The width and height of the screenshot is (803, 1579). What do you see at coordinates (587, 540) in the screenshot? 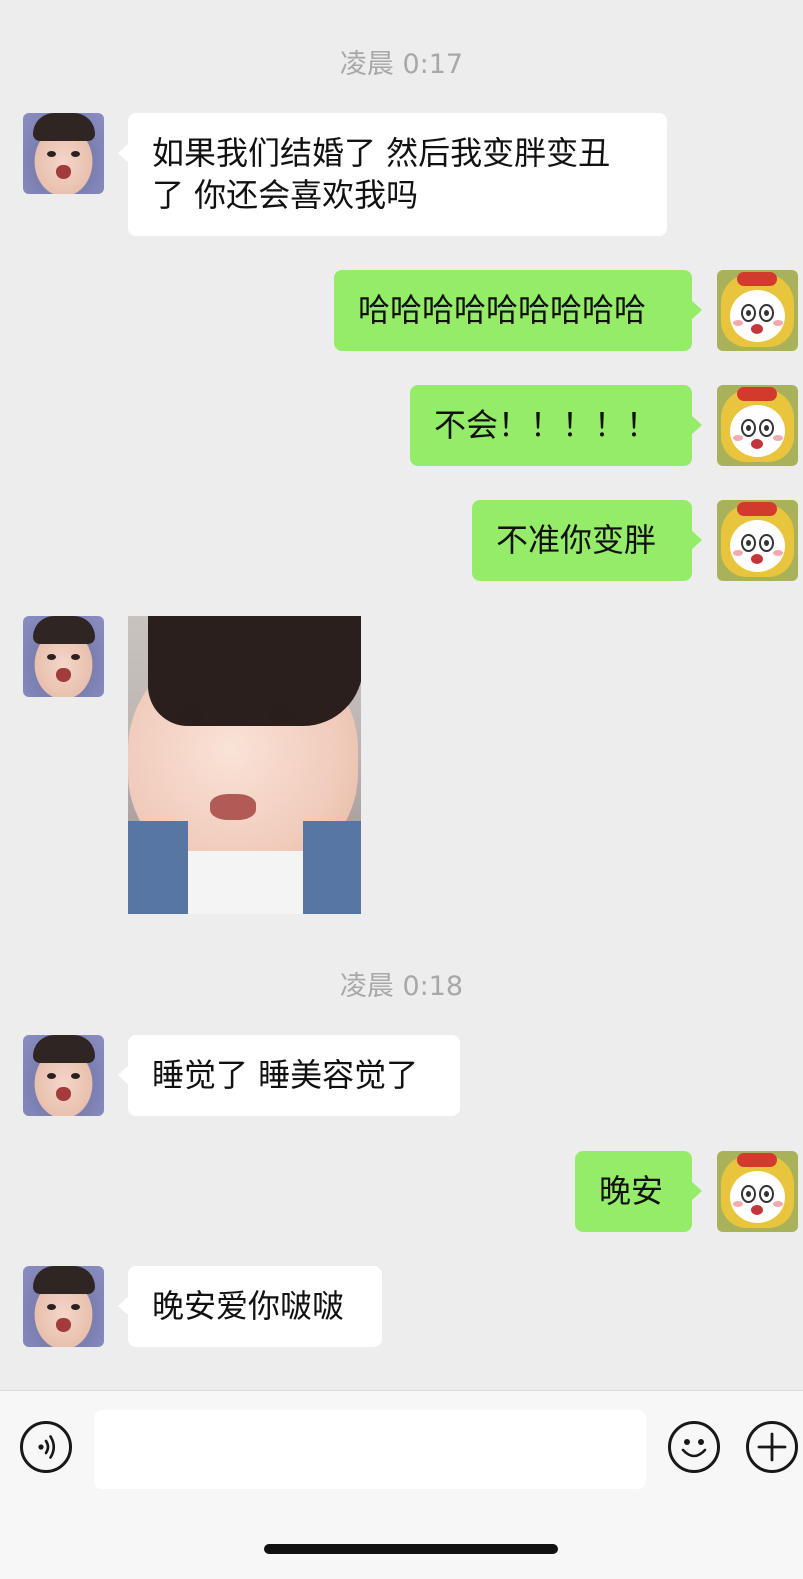
I see `message-bubble: 不准你变胖` at bounding box center [587, 540].